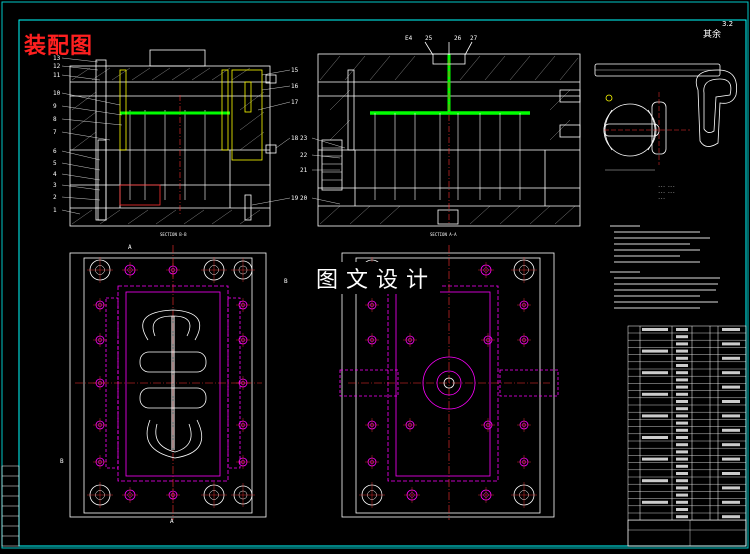 This screenshot has height=554, width=750. I want to click on svg-text: 3, so click(55, 185).